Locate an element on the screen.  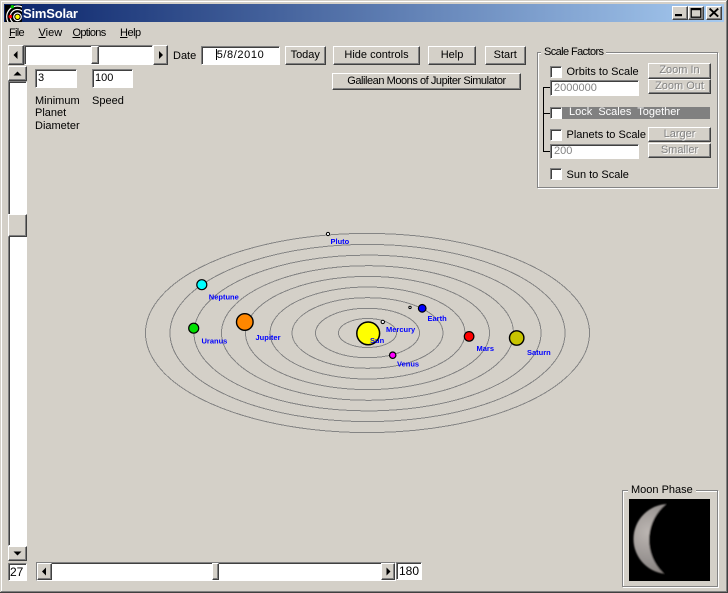
svg-text: Venus is located at coordinates (408, 364).